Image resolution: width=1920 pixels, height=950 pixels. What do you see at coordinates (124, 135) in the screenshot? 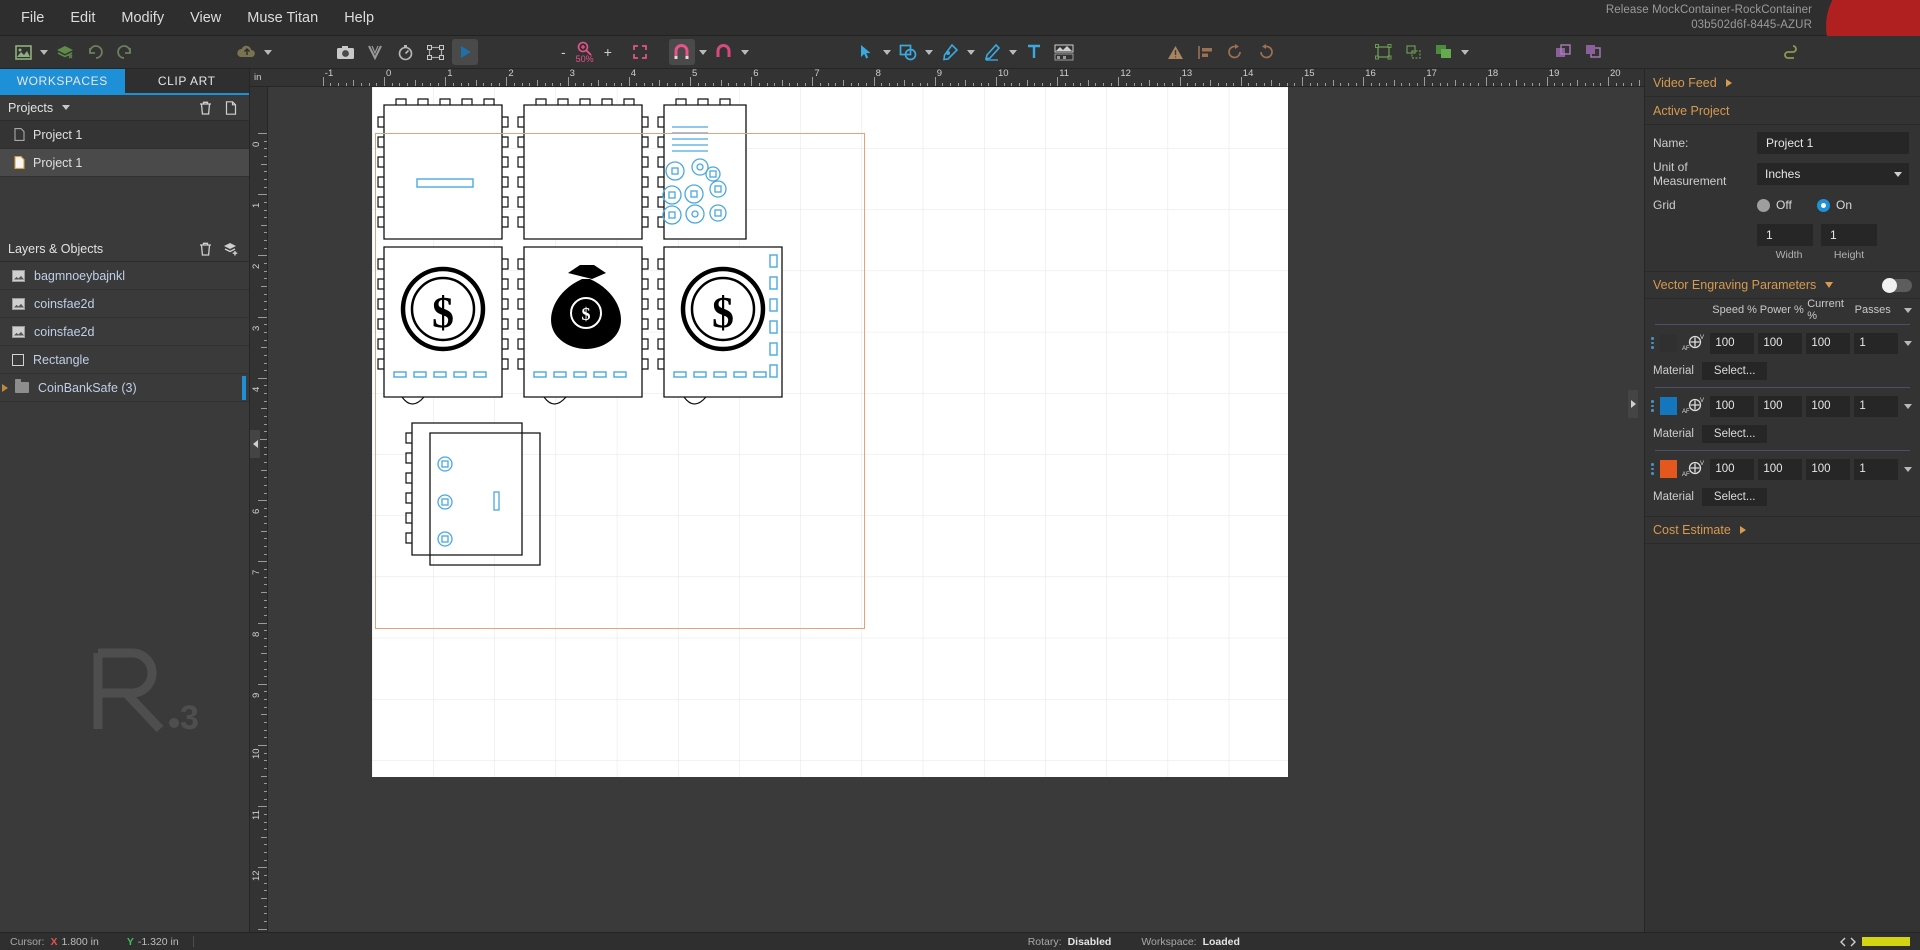
I see `project-item-0: Project 1` at bounding box center [124, 135].